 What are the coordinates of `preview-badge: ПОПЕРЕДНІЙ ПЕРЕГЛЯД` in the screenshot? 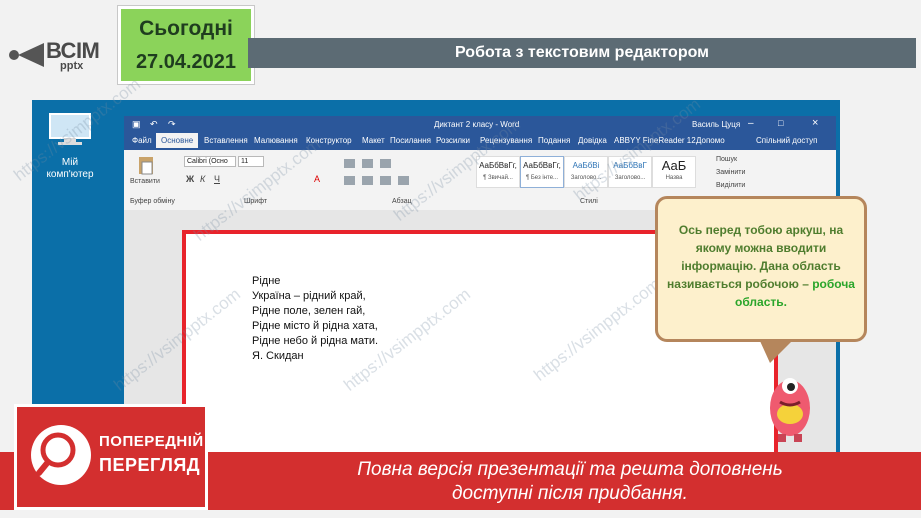 It's located at (111, 457).